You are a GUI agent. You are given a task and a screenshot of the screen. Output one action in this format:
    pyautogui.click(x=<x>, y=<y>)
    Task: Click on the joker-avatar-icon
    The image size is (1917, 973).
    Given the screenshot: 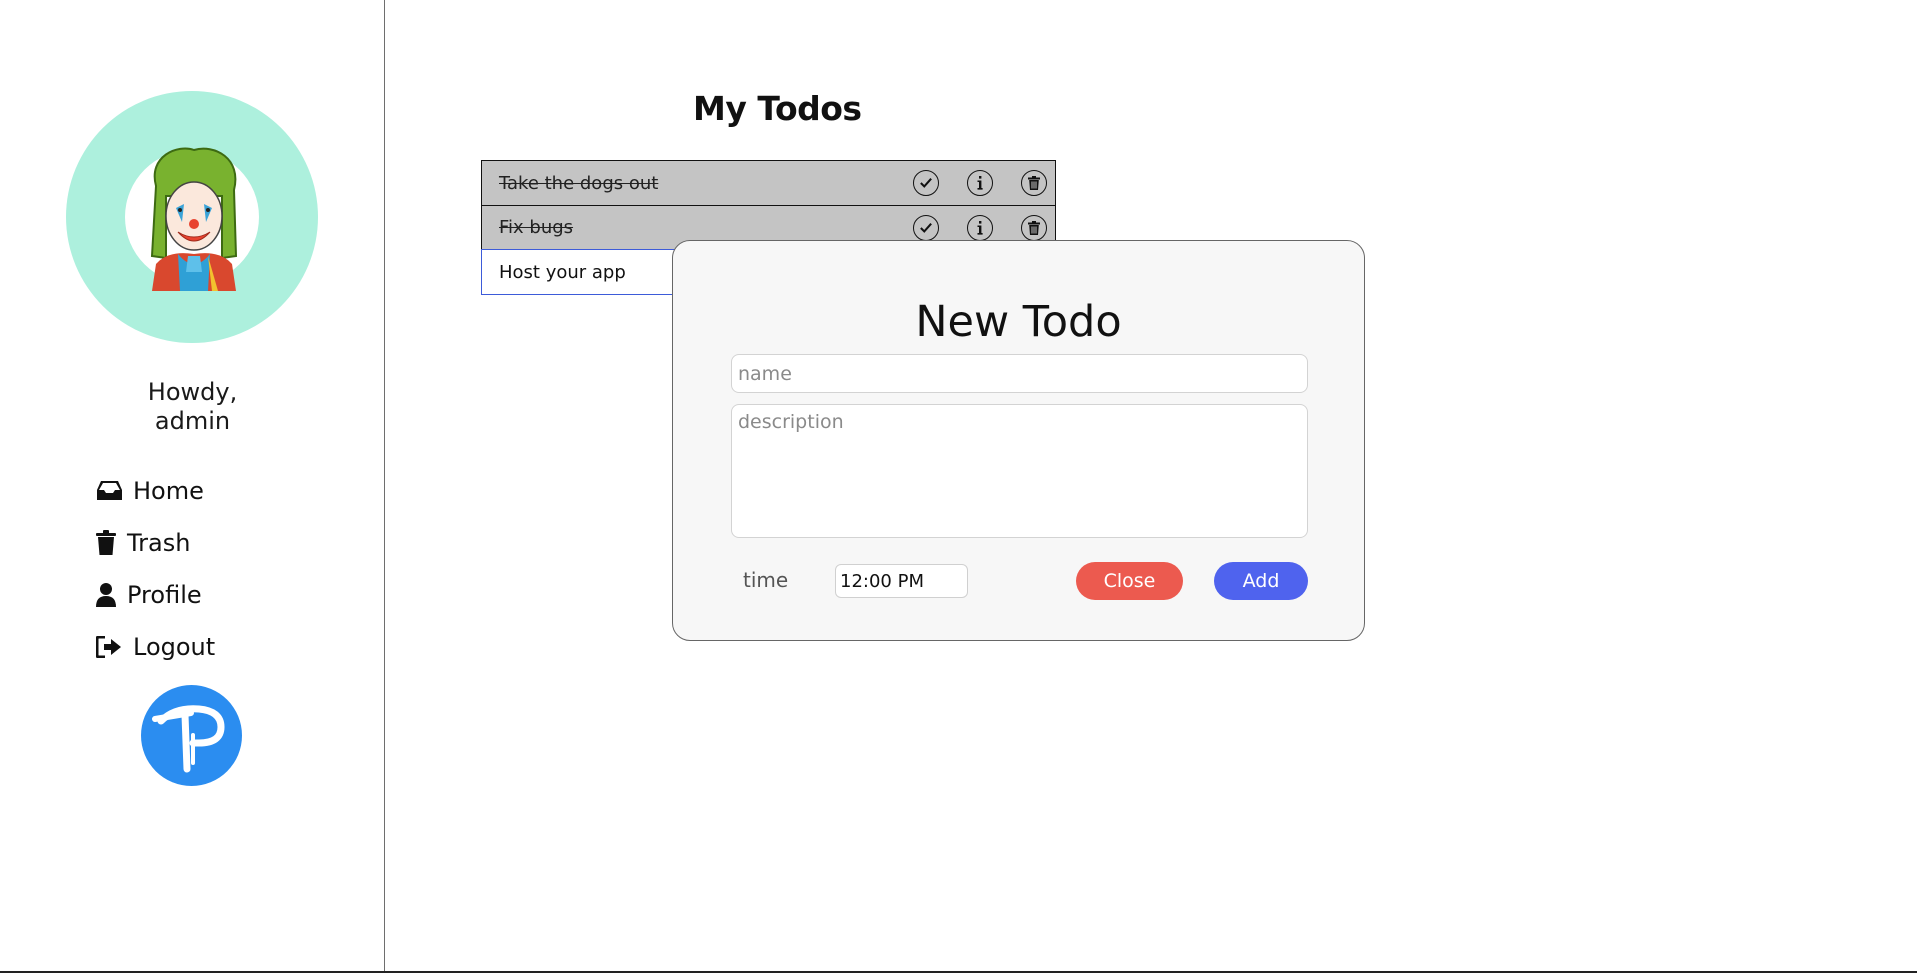 What is the action you would take?
    pyautogui.click(x=194, y=219)
    